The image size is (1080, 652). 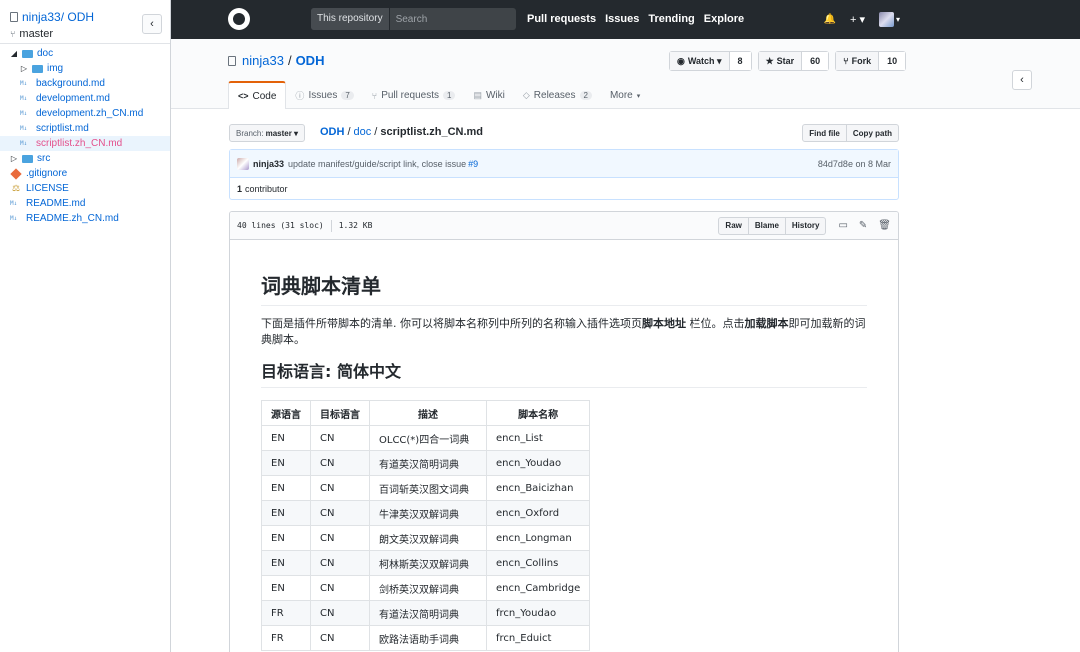 I want to click on repo-name-link: ODH, so click(x=310, y=60).